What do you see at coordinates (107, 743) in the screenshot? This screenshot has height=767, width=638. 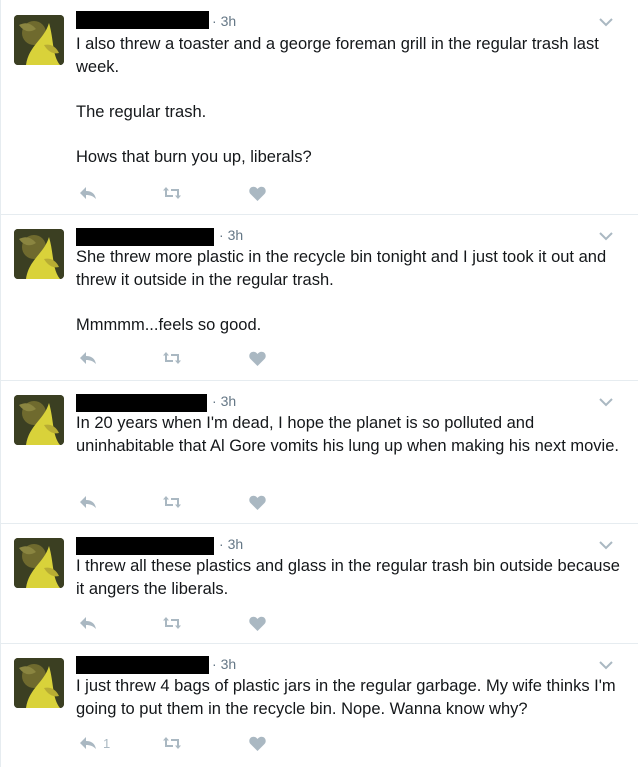 I see `reply-count: 1` at bounding box center [107, 743].